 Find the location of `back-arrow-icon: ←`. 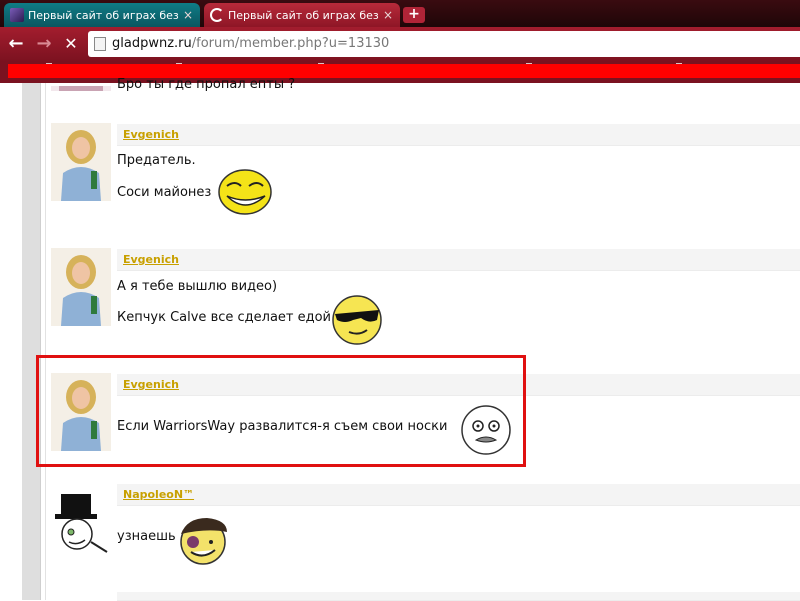

back-arrow-icon: ← is located at coordinates (16, 44).